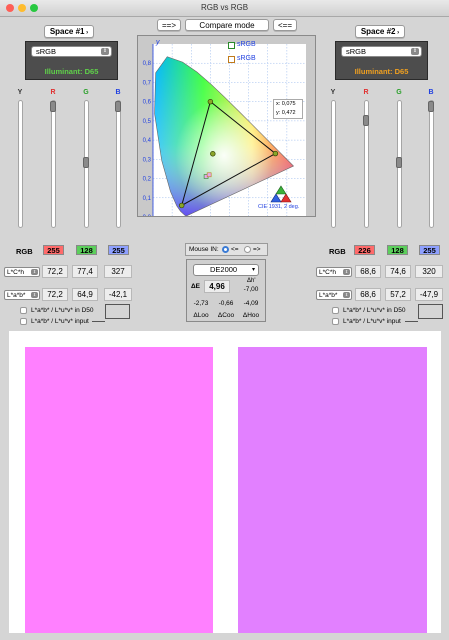  What do you see at coordinates (157, 42) in the screenshot?
I see `y-axis-label: y` at bounding box center [157, 42].